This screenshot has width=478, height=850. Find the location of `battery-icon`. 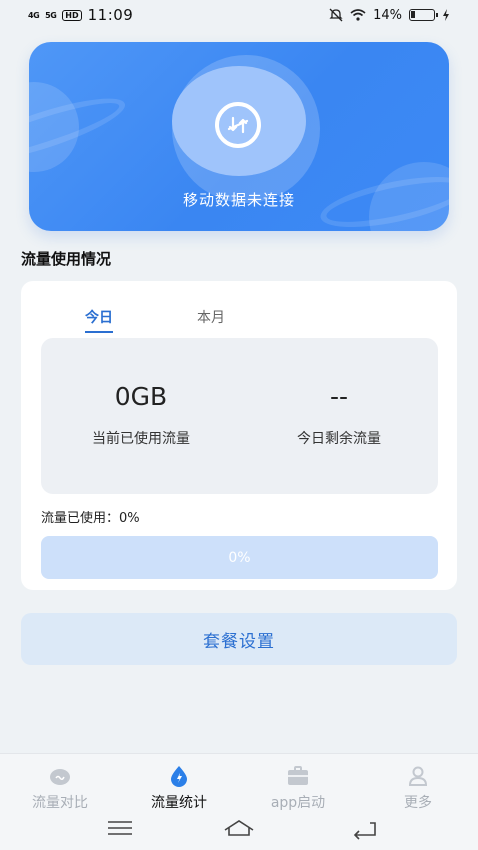

battery-icon is located at coordinates (423, 15).